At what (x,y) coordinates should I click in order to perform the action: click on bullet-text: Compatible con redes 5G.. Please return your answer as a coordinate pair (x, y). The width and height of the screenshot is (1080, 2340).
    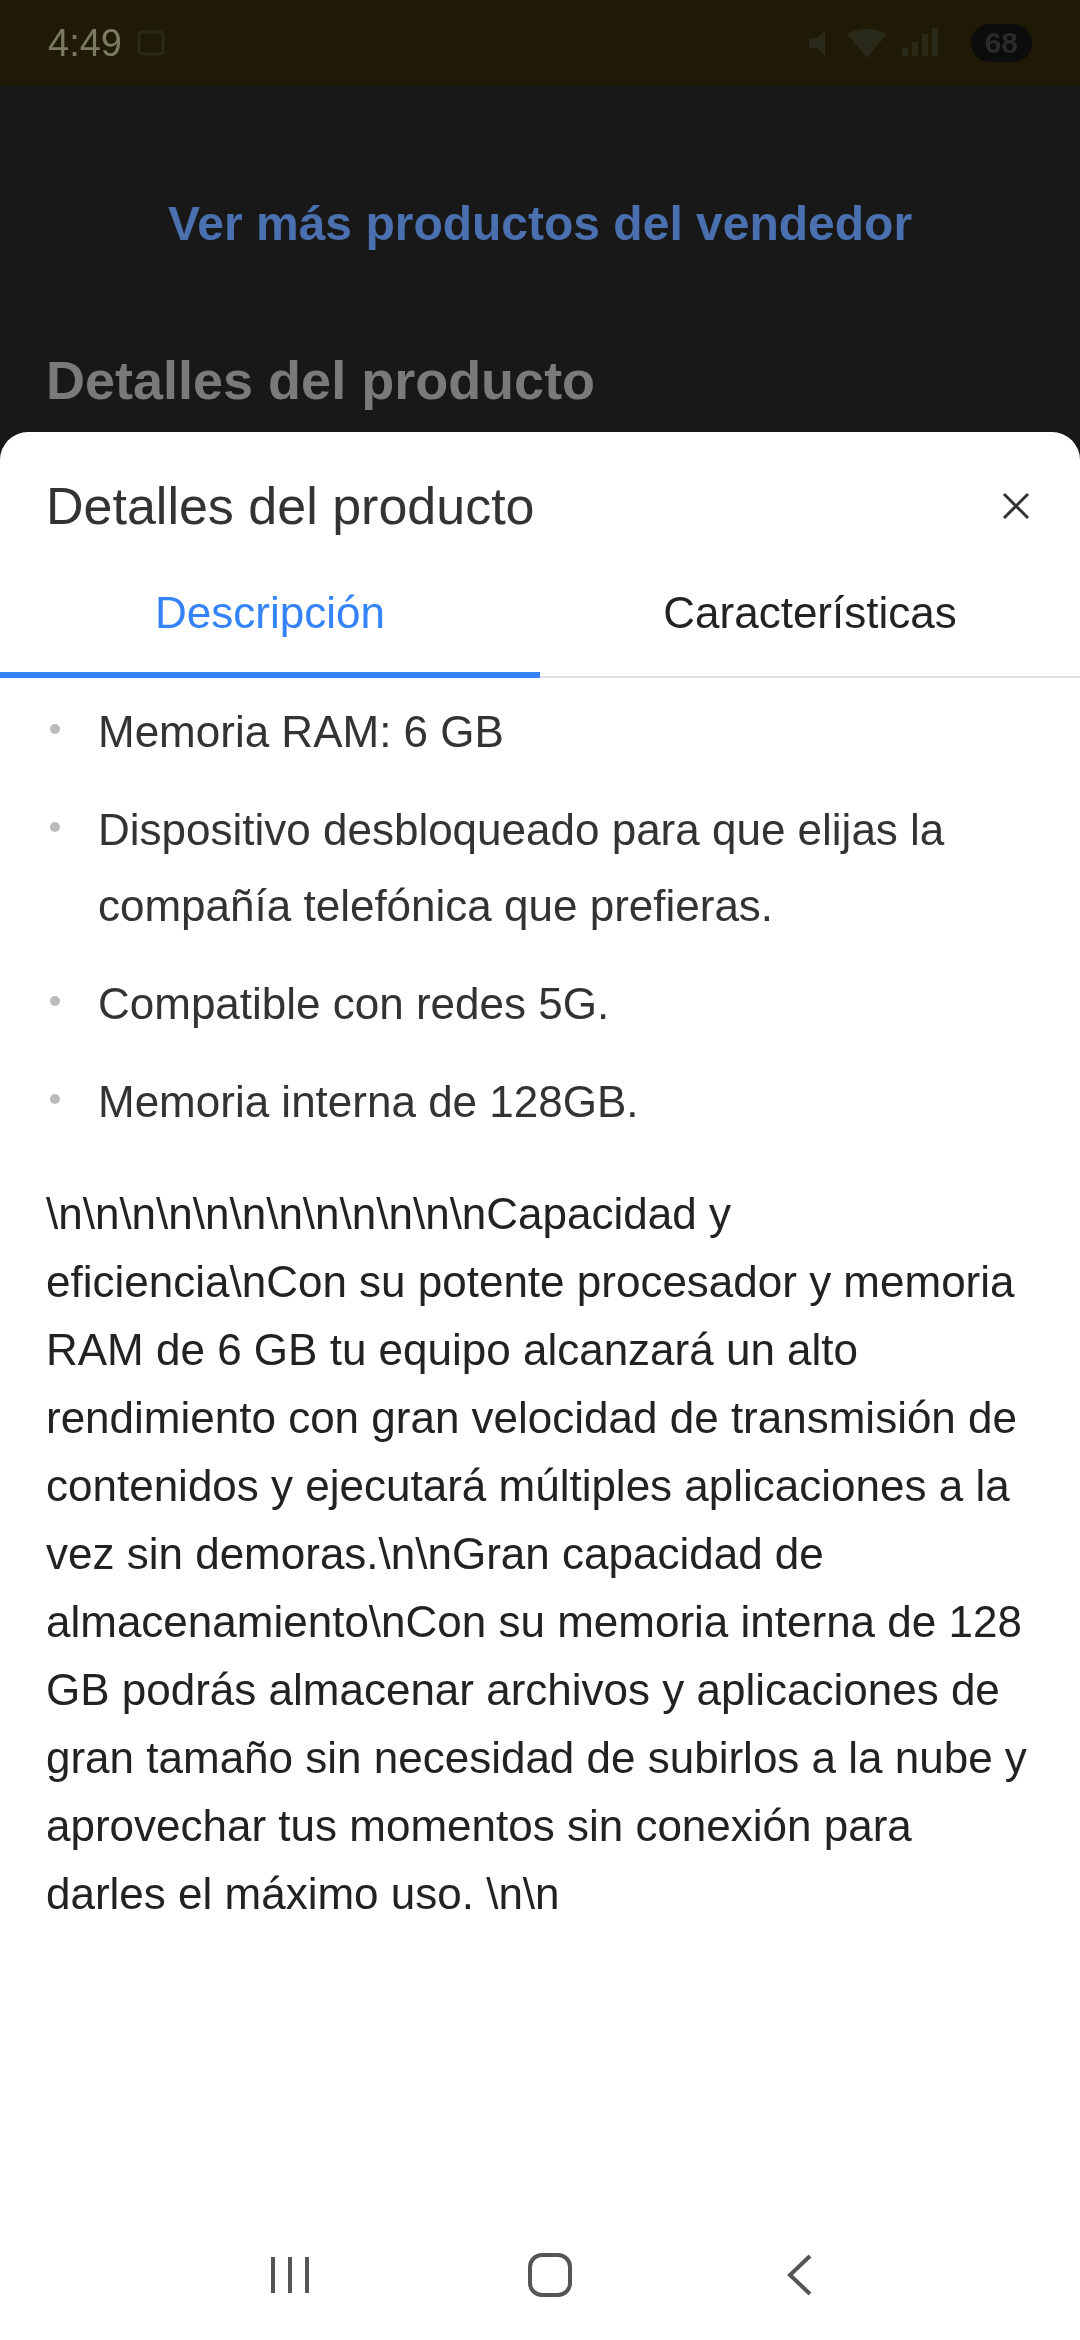
    Looking at the image, I should click on (354, 1004).